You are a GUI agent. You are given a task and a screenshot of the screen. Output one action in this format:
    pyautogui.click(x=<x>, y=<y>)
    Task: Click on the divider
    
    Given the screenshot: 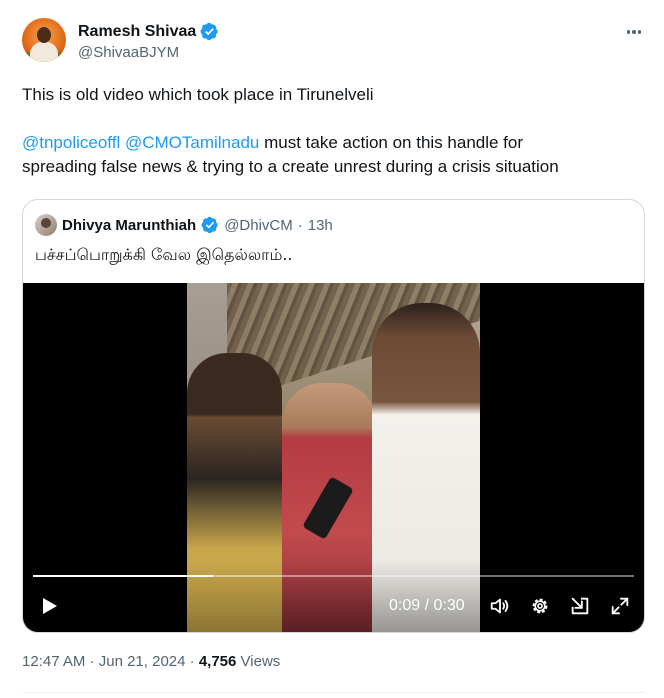 What is the action you would take?
    pyautogui.click(x=333, y=692)
    